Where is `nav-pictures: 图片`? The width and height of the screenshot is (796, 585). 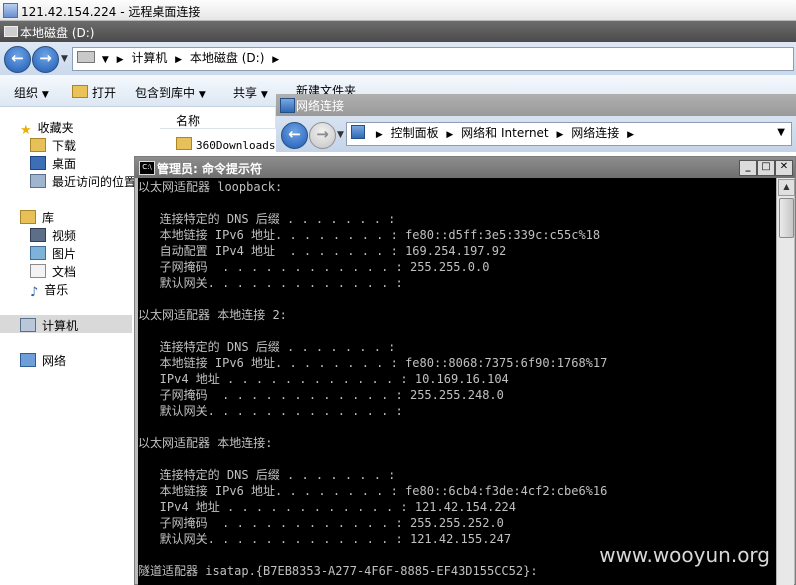
nav-pictures: 图片 is located at coordinates (53, 253).